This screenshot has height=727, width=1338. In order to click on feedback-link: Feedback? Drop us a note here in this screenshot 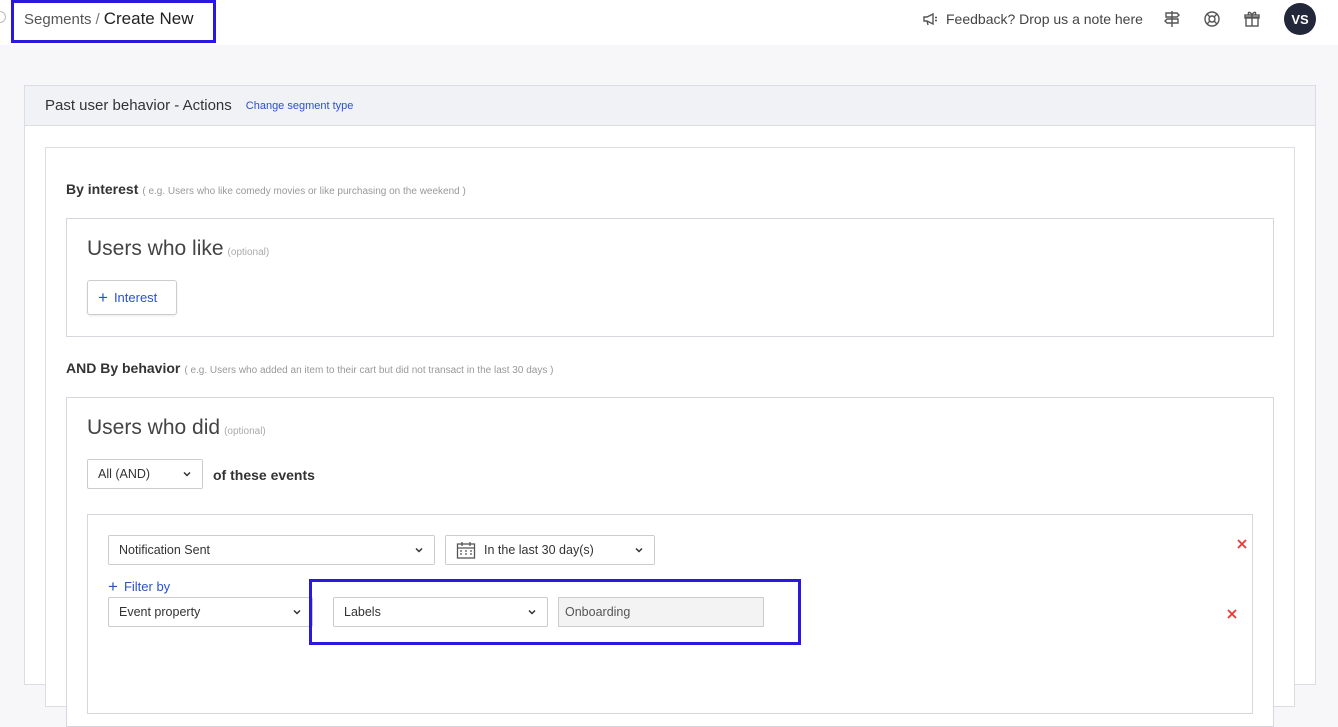, I will do `click(1032, 19)`.